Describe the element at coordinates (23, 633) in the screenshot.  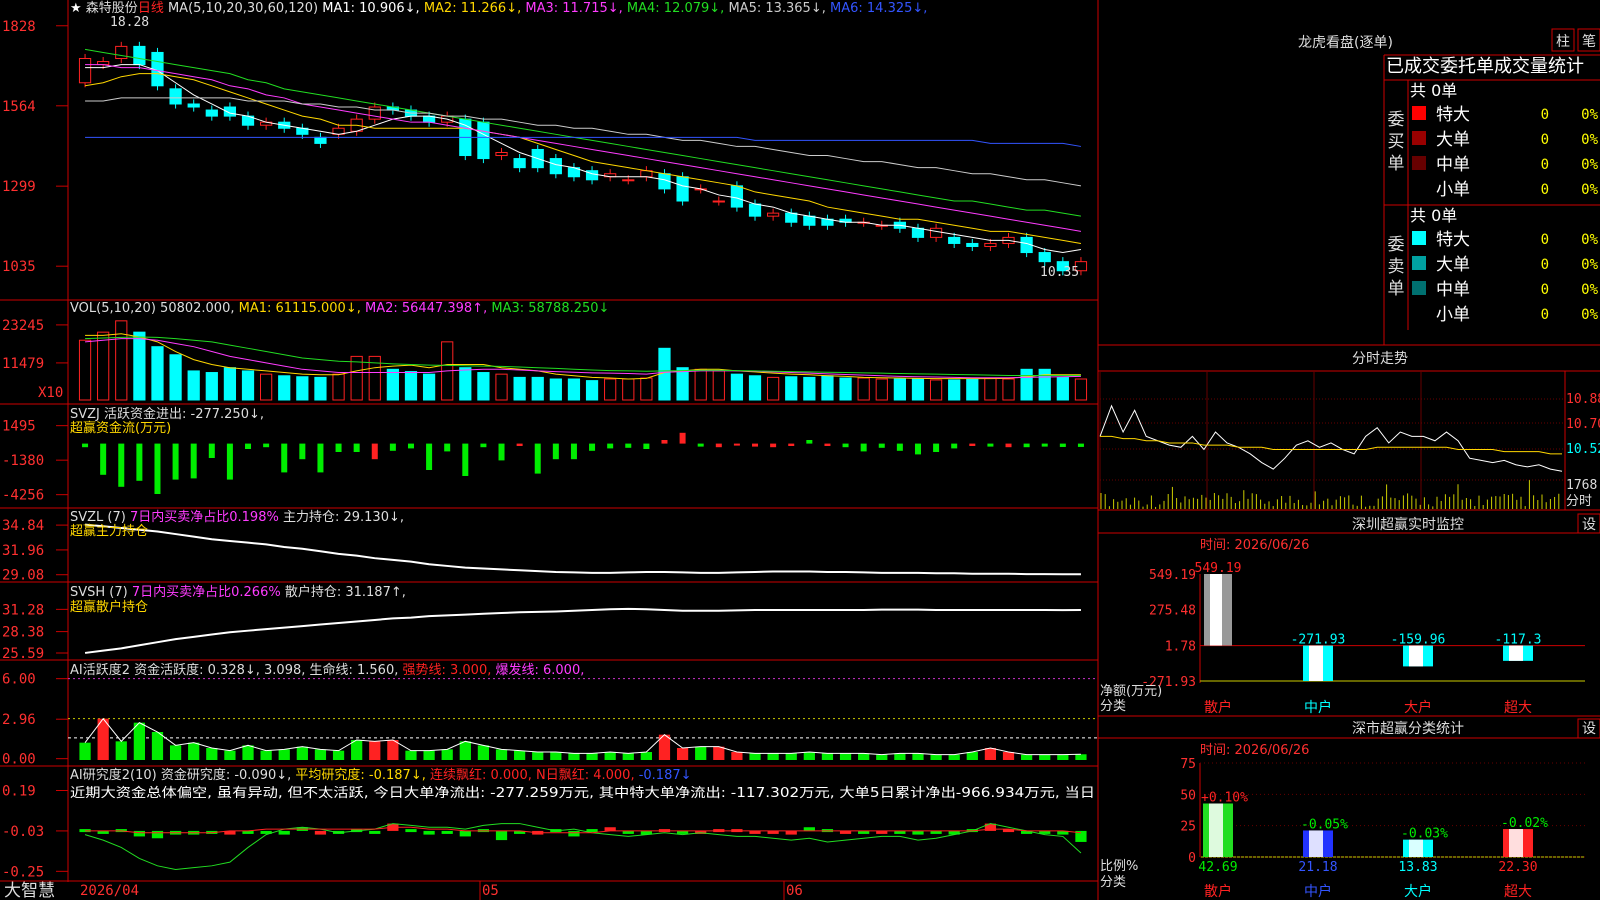
I see `svsh-tick-label: 28.38` at that location.